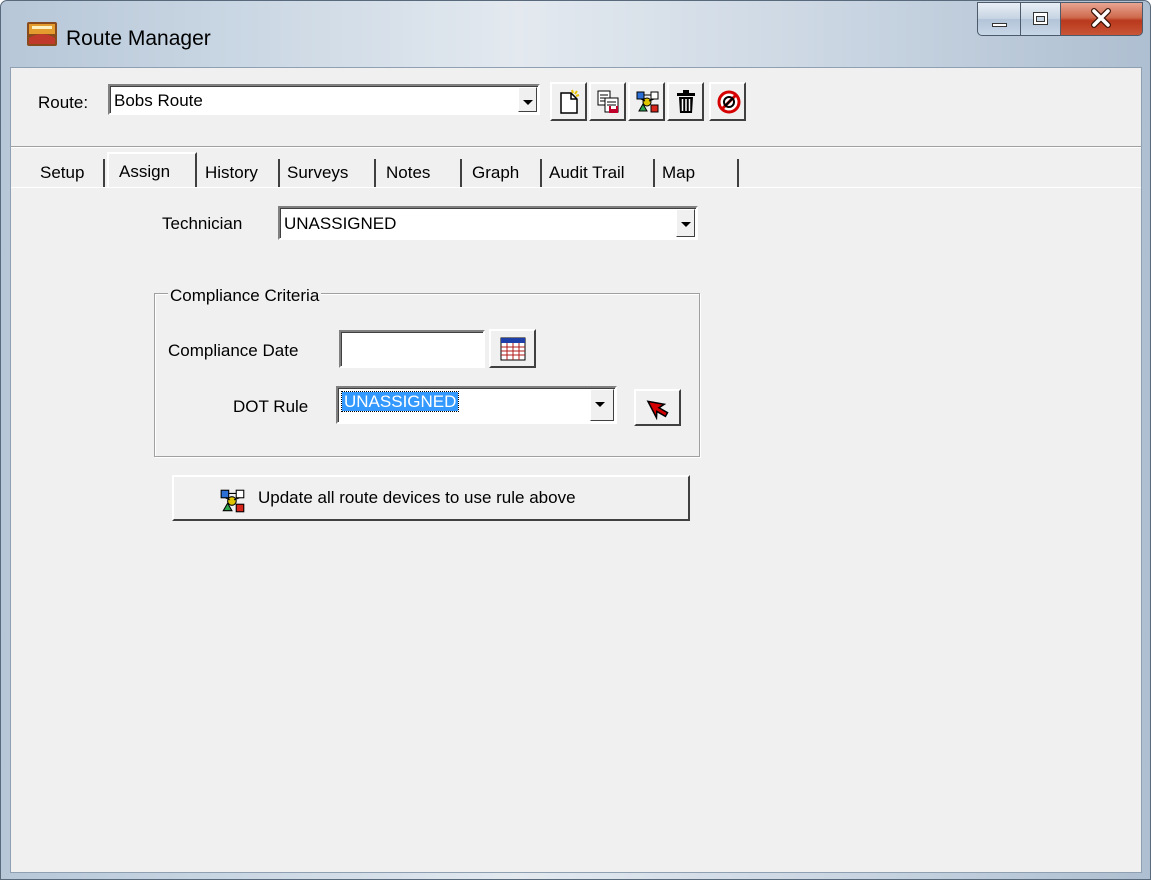  I want to click on pointer-arrow-icon, so click(657, 410).